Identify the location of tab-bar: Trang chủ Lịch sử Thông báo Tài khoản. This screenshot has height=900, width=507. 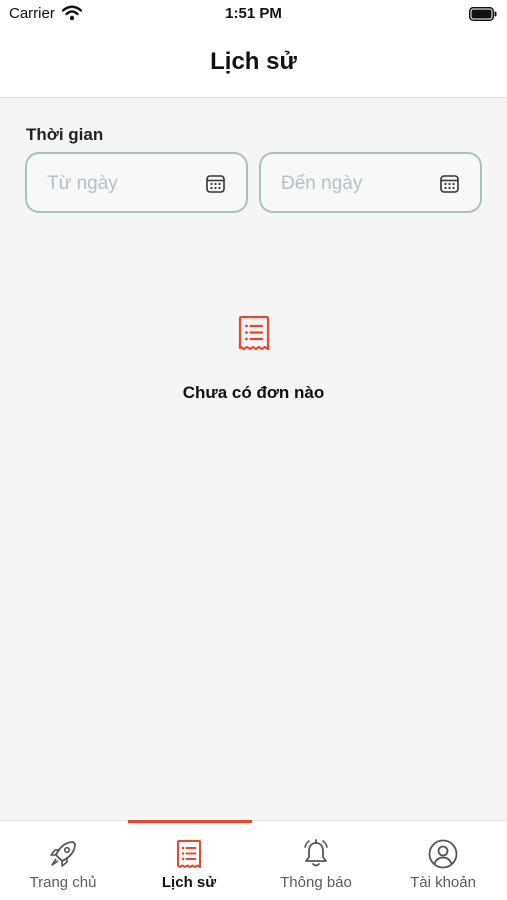
(253, 860).